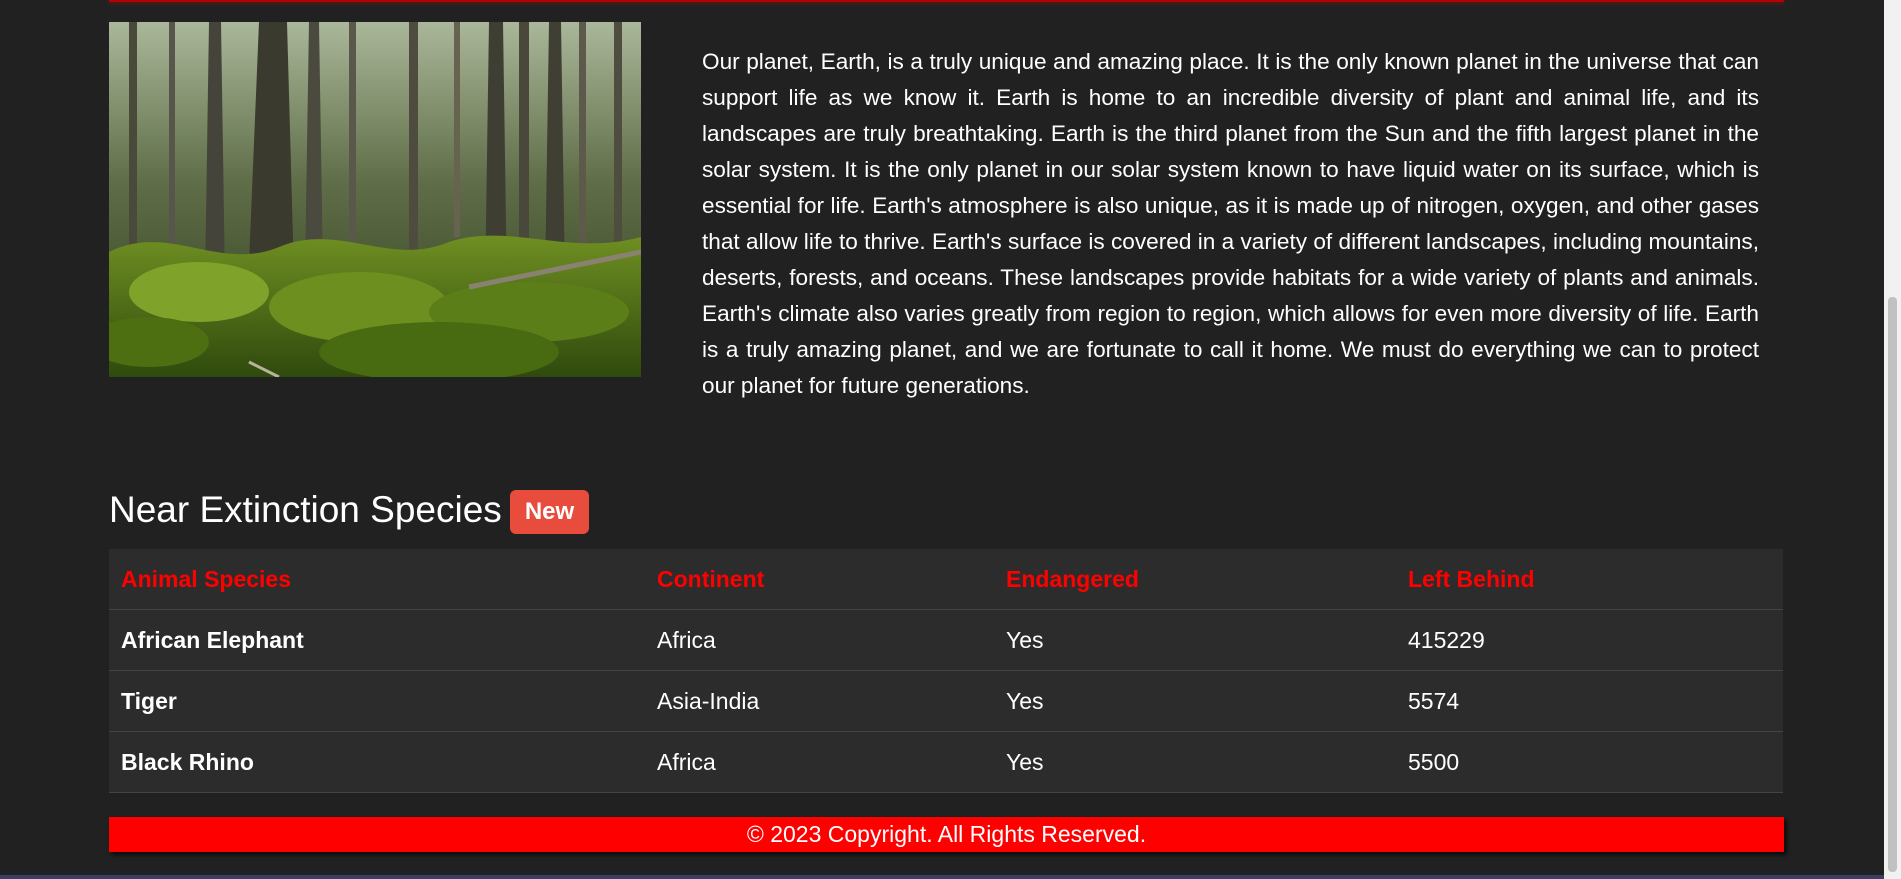  What do you see at coordinates (950, 877) in the screenshot?
I see `bottom-strip` at bounding box center [950, 877].